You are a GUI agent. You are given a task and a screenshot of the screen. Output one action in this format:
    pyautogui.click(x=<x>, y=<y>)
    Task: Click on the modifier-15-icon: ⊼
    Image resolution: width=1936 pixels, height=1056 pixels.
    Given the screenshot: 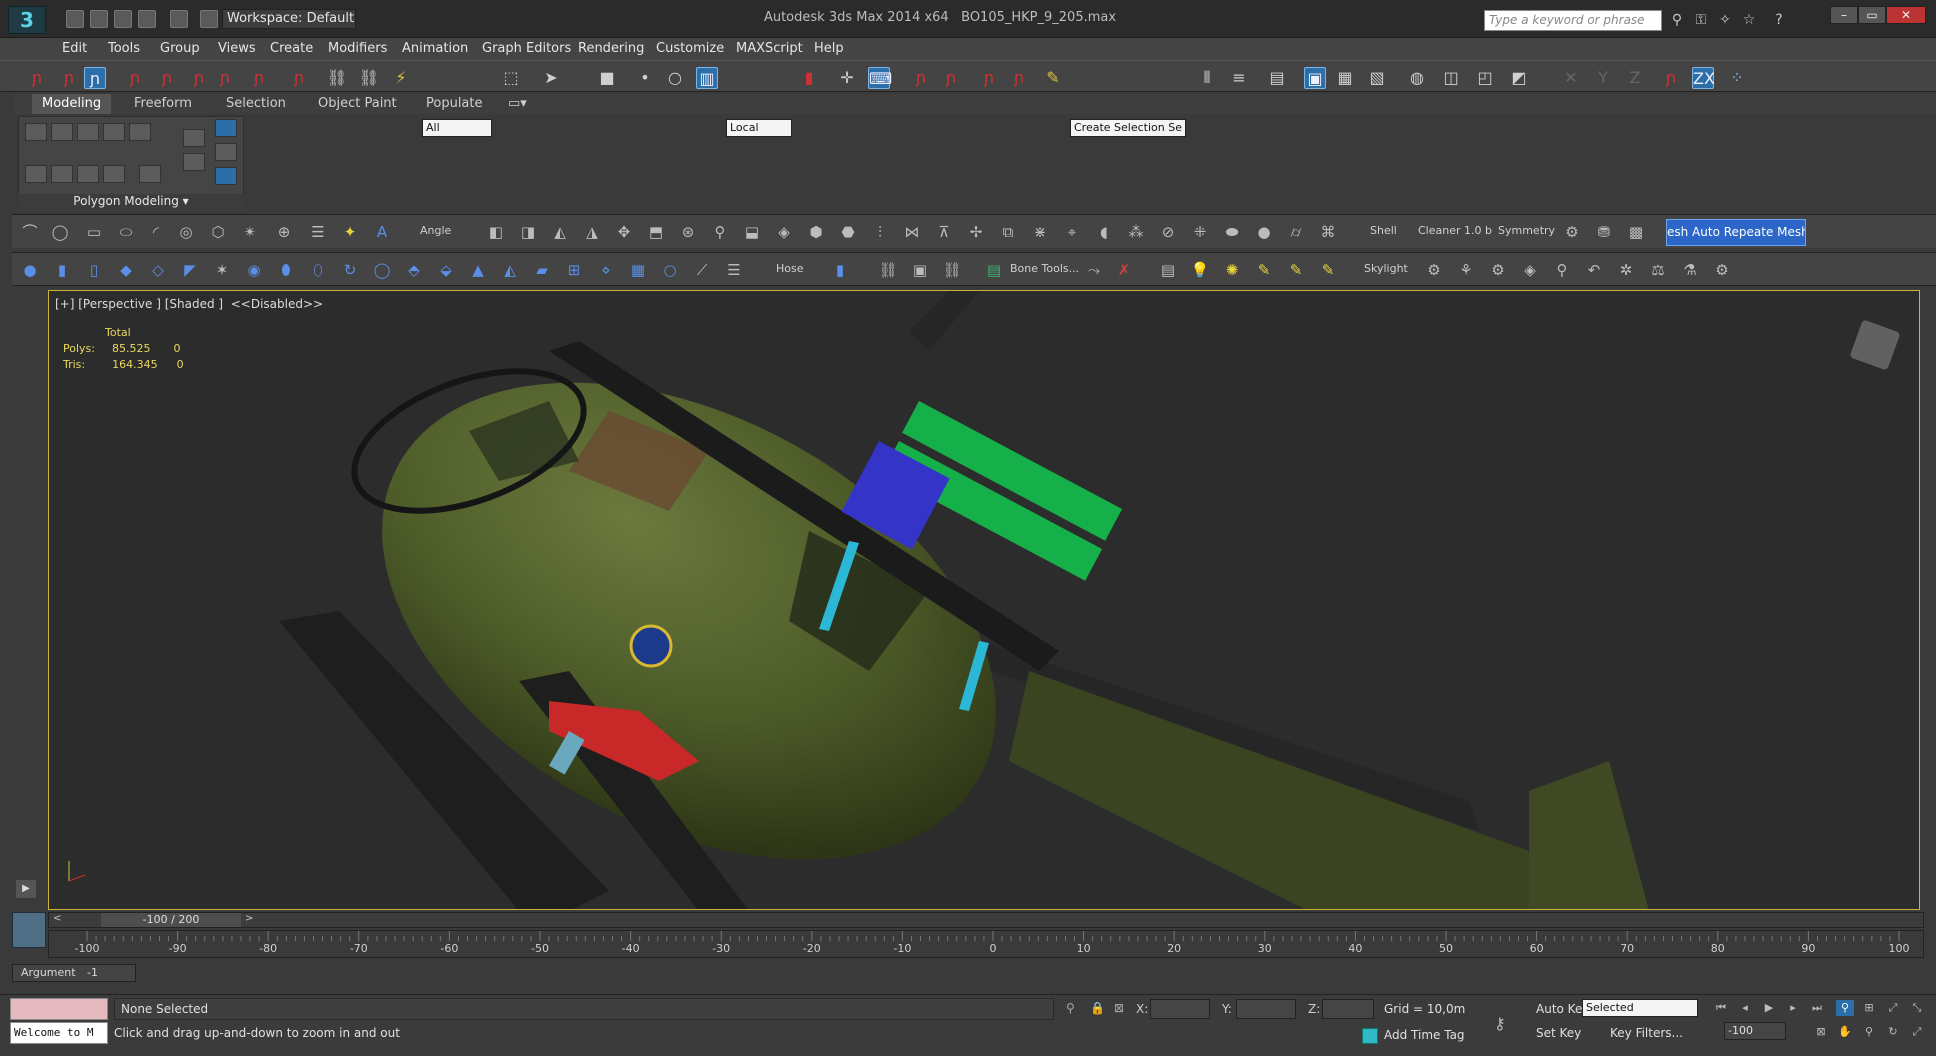 What is the action you would take?
    pyautogui.click(x=944, y=232)
    